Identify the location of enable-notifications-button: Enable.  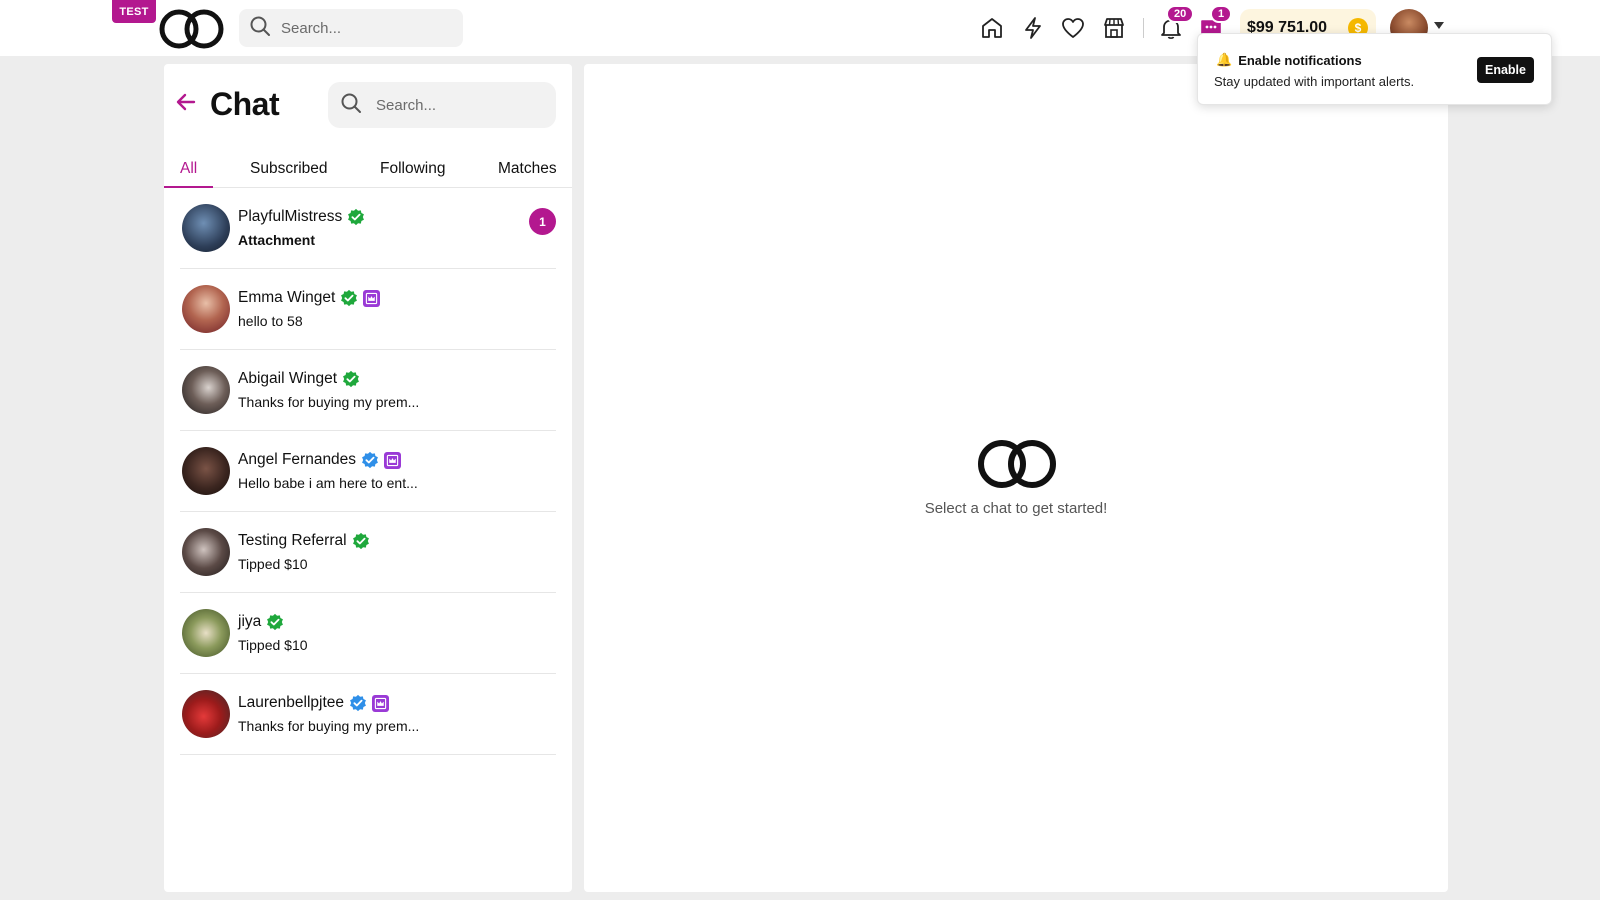
(1505, 70).